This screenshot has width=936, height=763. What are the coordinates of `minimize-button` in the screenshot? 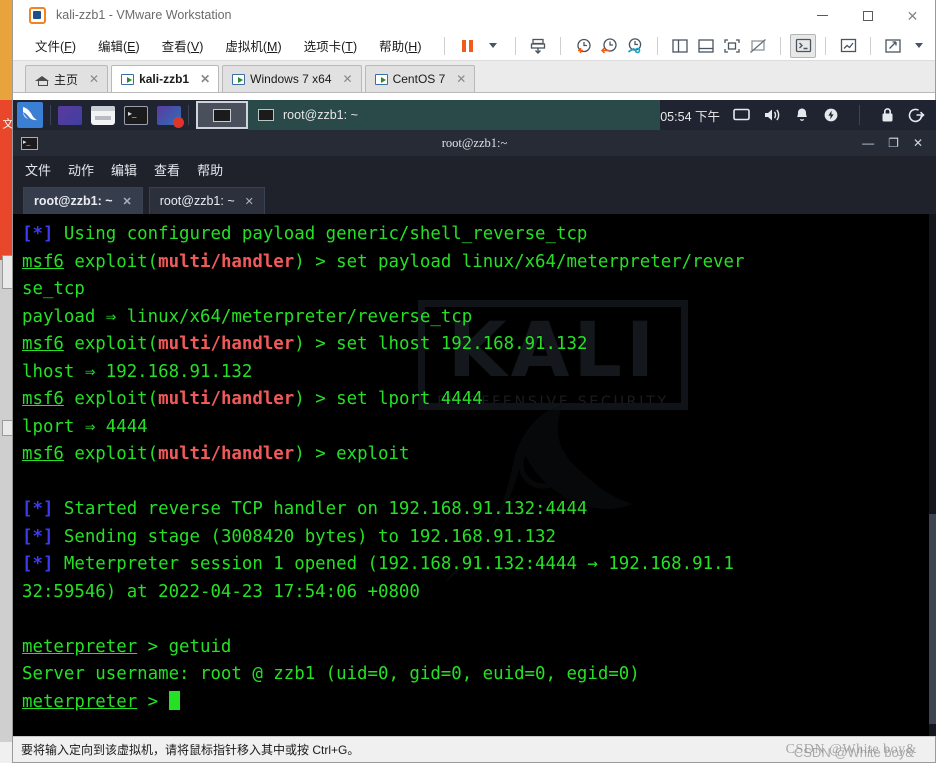 It's located at (822, 15).